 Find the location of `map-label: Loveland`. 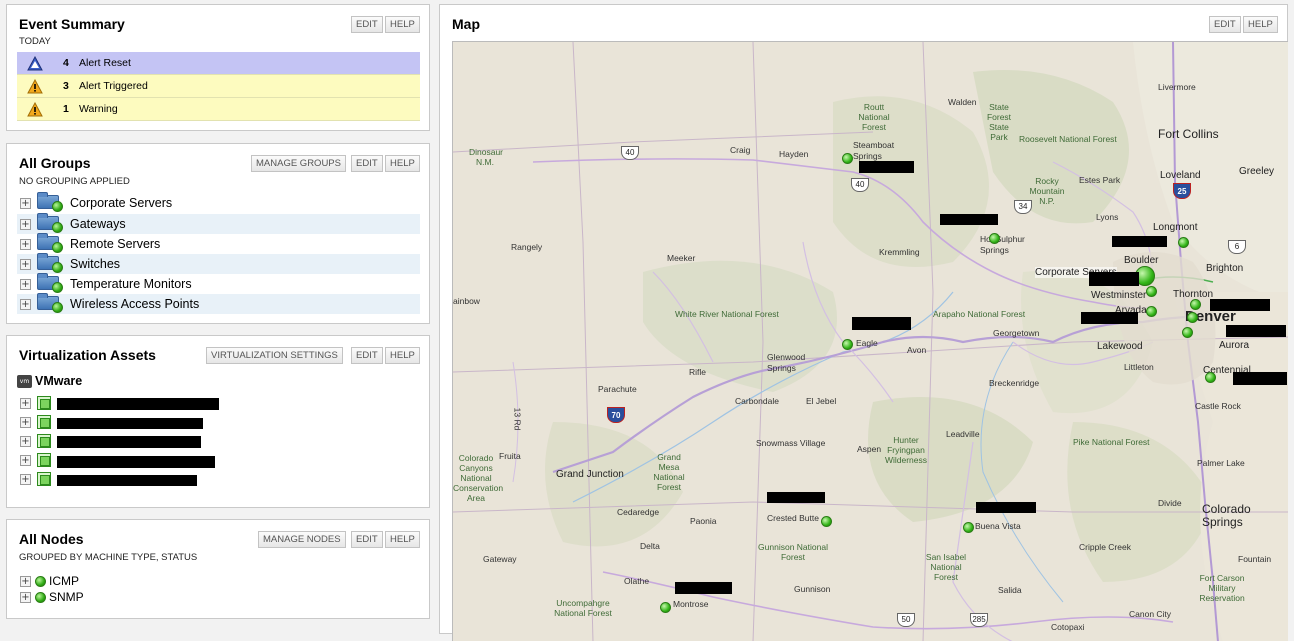

map-label: Loveland is located at coordinates (1180, 175).